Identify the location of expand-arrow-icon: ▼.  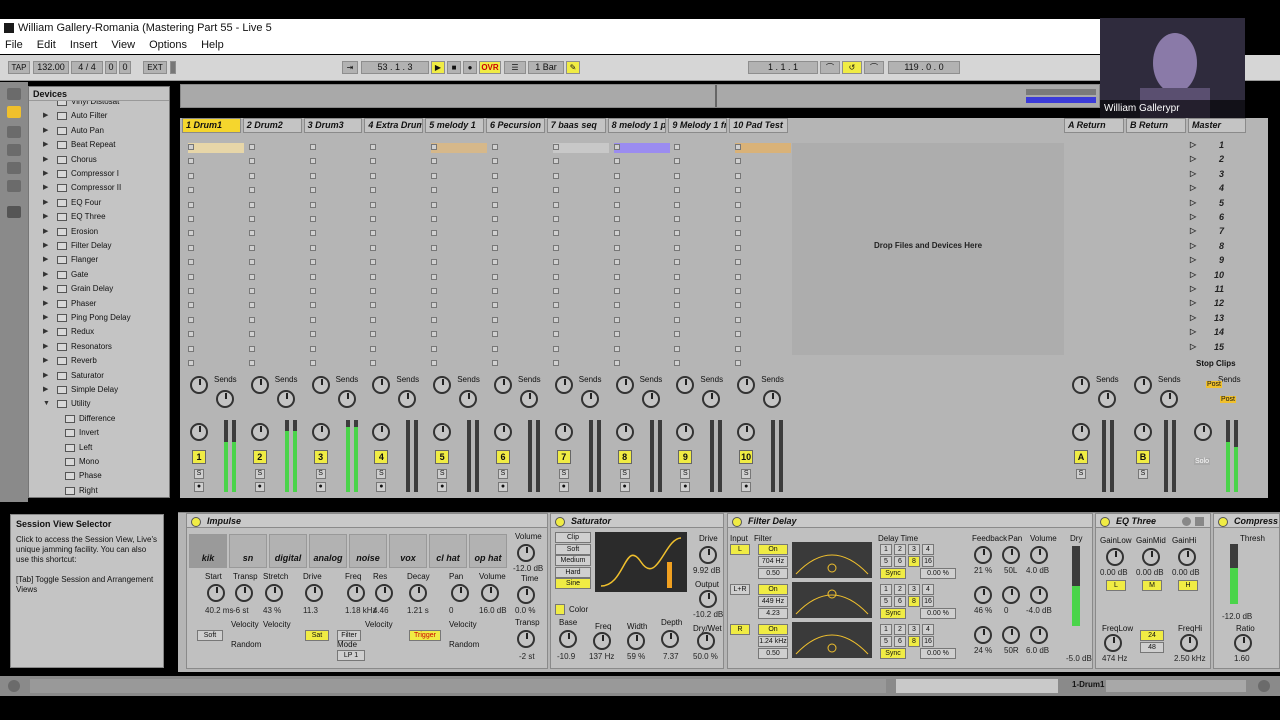
(46, 404).